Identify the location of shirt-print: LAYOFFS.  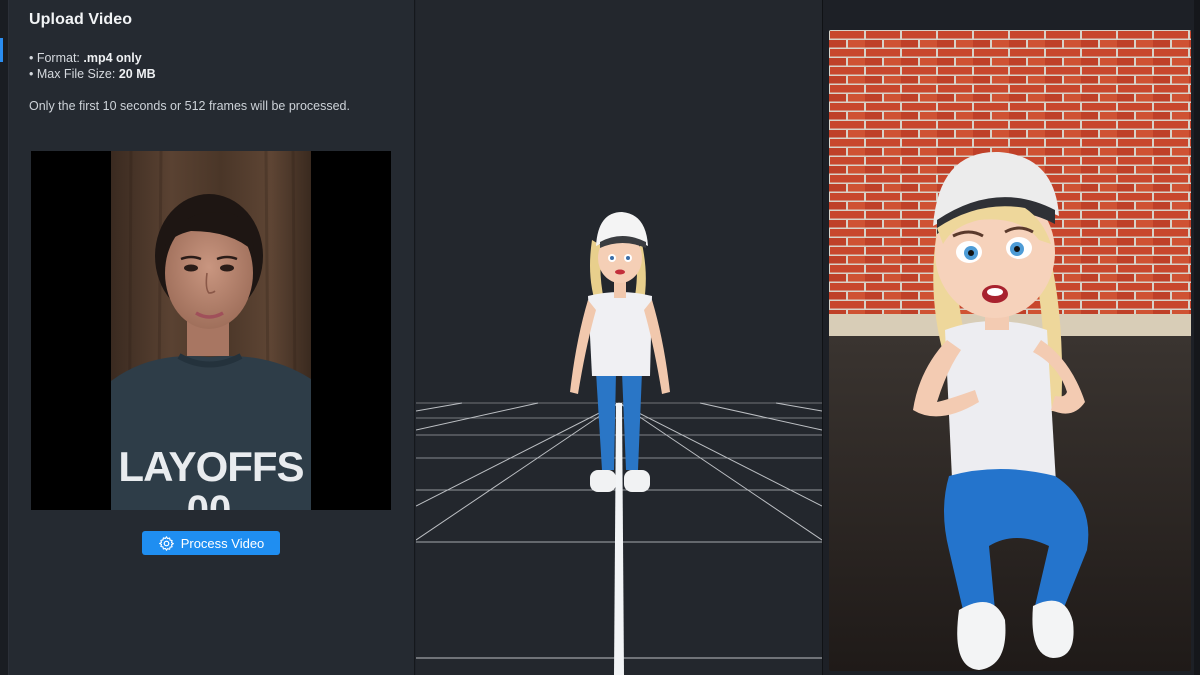
(210, 466).